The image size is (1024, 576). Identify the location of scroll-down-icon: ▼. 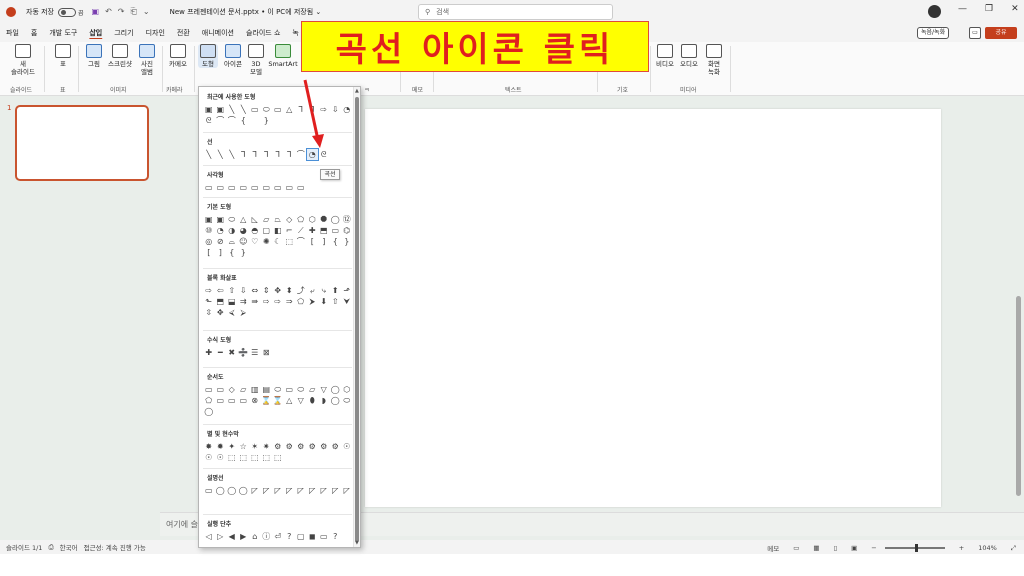
(357, 543).